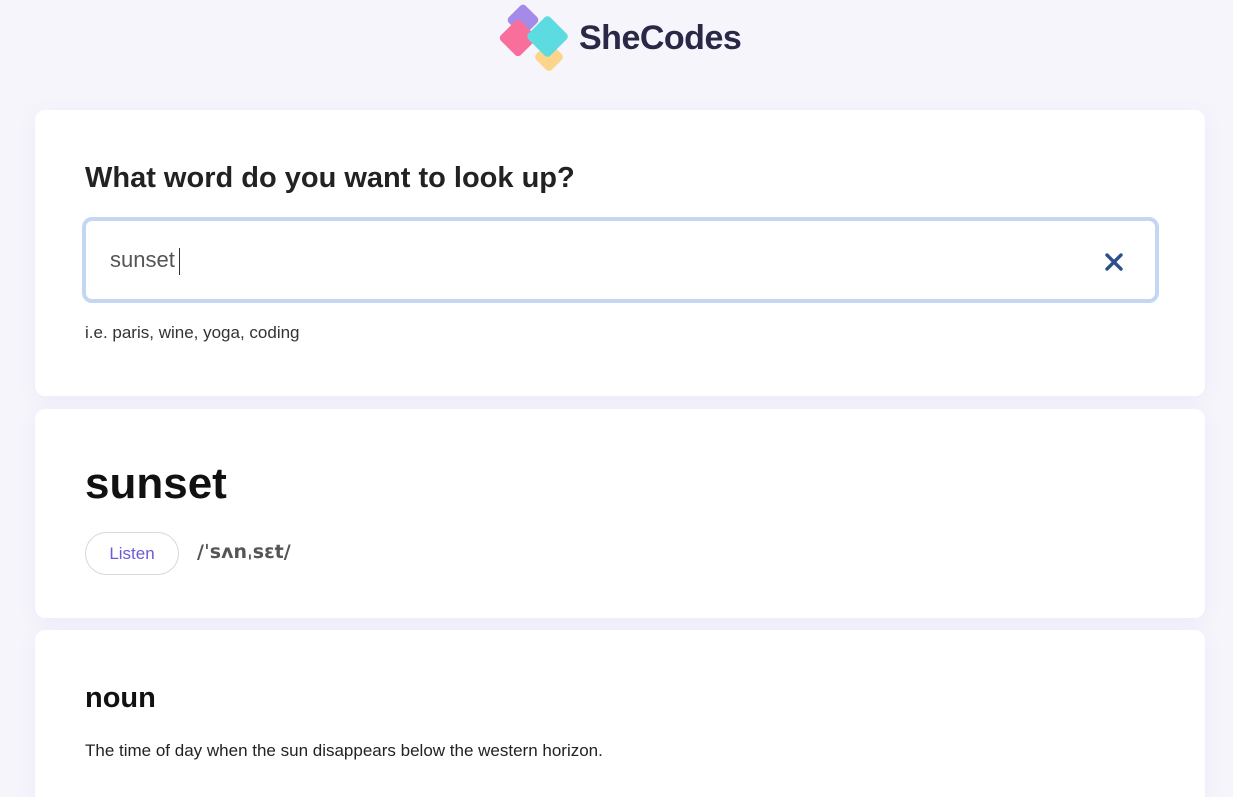 This screenshot has height=797, width=1233. Describe the element at coordinates (192, 332) in the screenshot. I see `search-hint: i.e. paris, wine, yoga, coding` at that location.